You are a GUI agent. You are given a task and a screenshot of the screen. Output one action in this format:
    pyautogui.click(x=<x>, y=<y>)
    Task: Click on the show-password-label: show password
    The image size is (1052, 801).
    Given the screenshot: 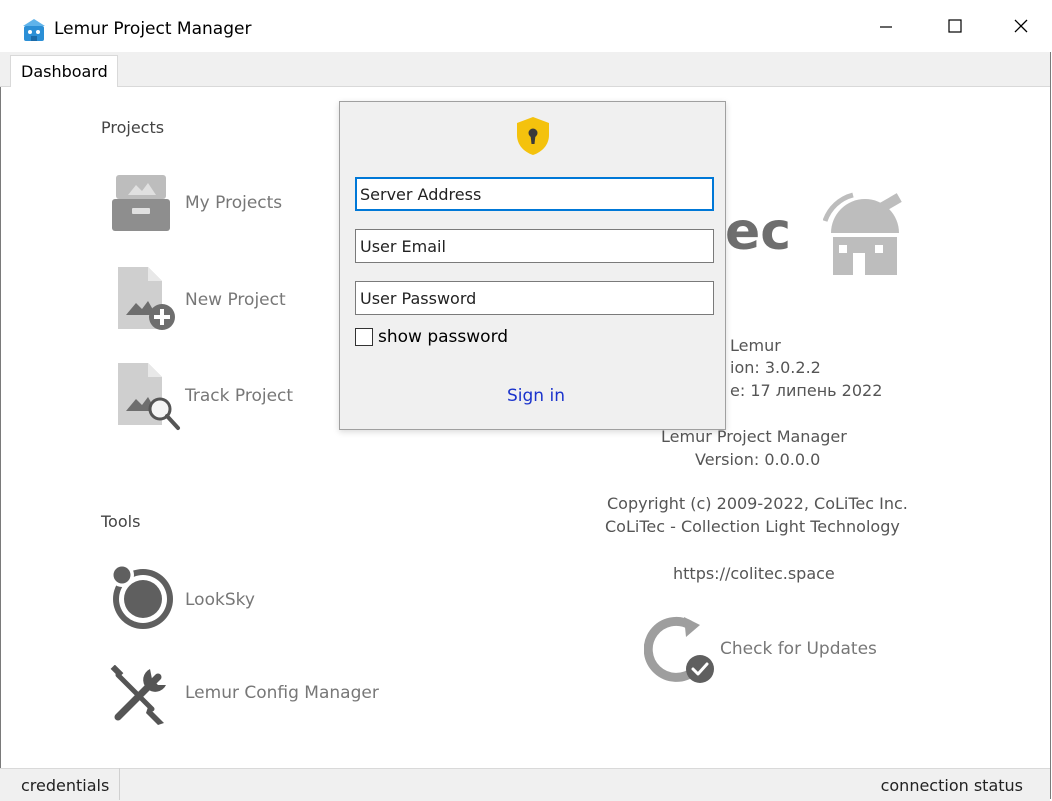 What is the action you would take?
    pyautogui.click(x=443, y=337)
    